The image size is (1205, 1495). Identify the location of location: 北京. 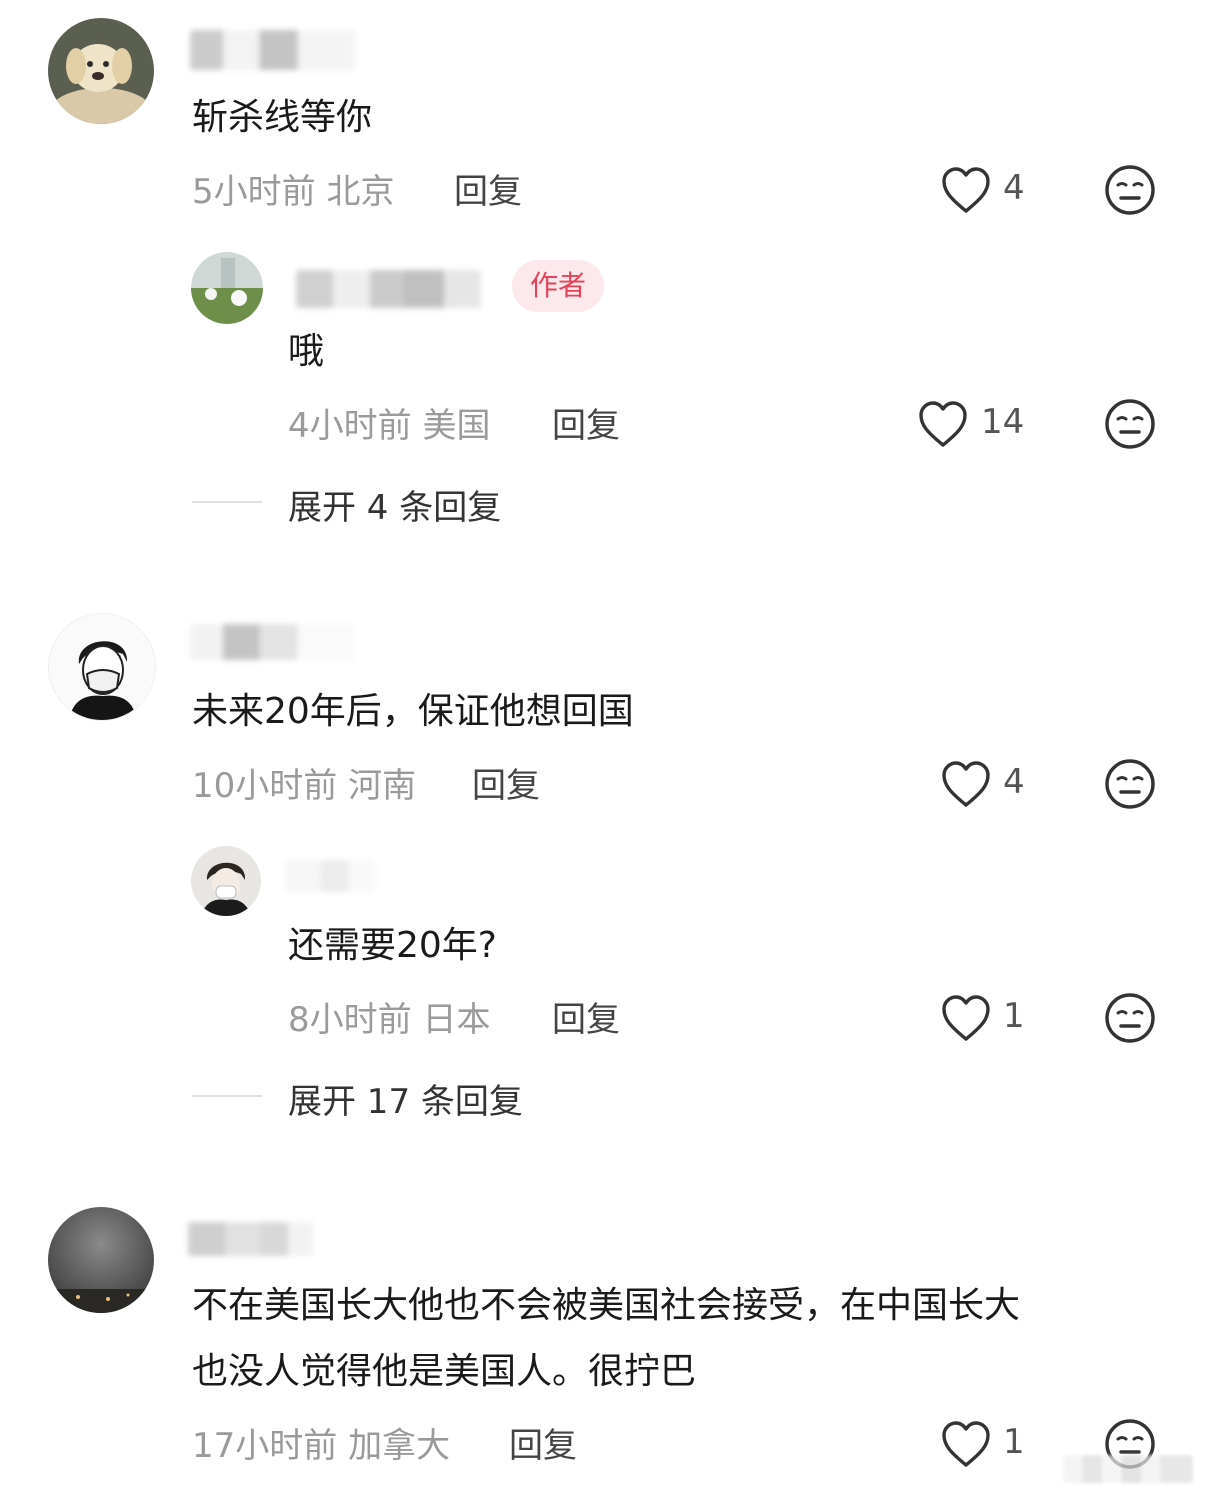
(360, 192).